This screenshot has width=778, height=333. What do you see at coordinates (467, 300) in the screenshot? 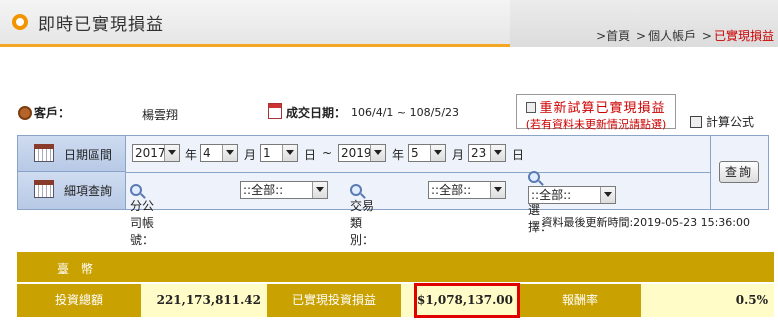
I see `highlight-box` at bounding box center [467, 300].